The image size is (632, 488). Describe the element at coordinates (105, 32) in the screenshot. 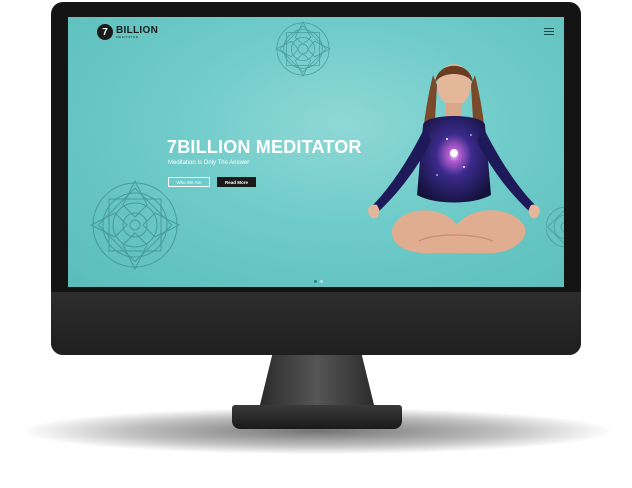

I see `logo-mark: 7` at that location.